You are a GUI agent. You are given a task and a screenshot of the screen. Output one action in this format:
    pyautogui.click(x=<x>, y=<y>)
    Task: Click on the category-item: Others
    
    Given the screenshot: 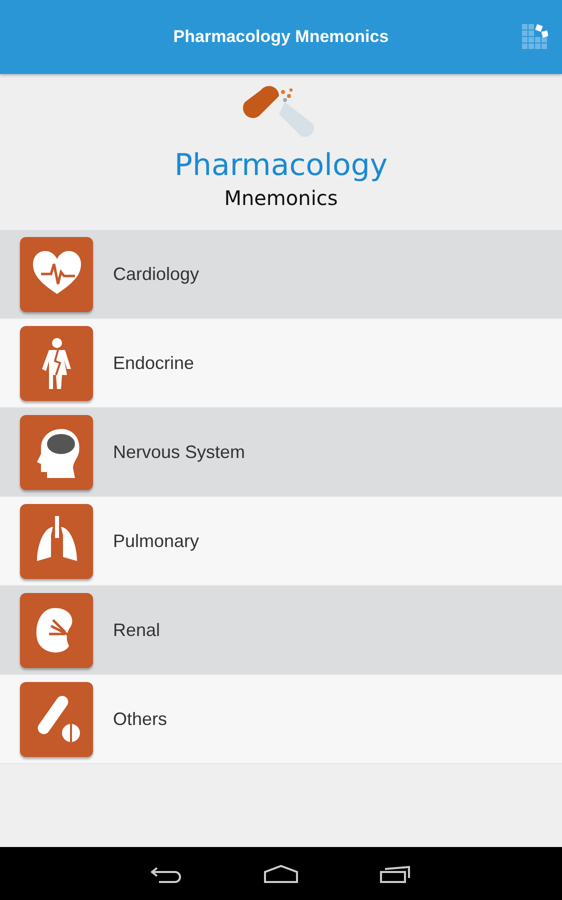 What is the action you would take?
    pyautogui.click(x=281, y=719)
    